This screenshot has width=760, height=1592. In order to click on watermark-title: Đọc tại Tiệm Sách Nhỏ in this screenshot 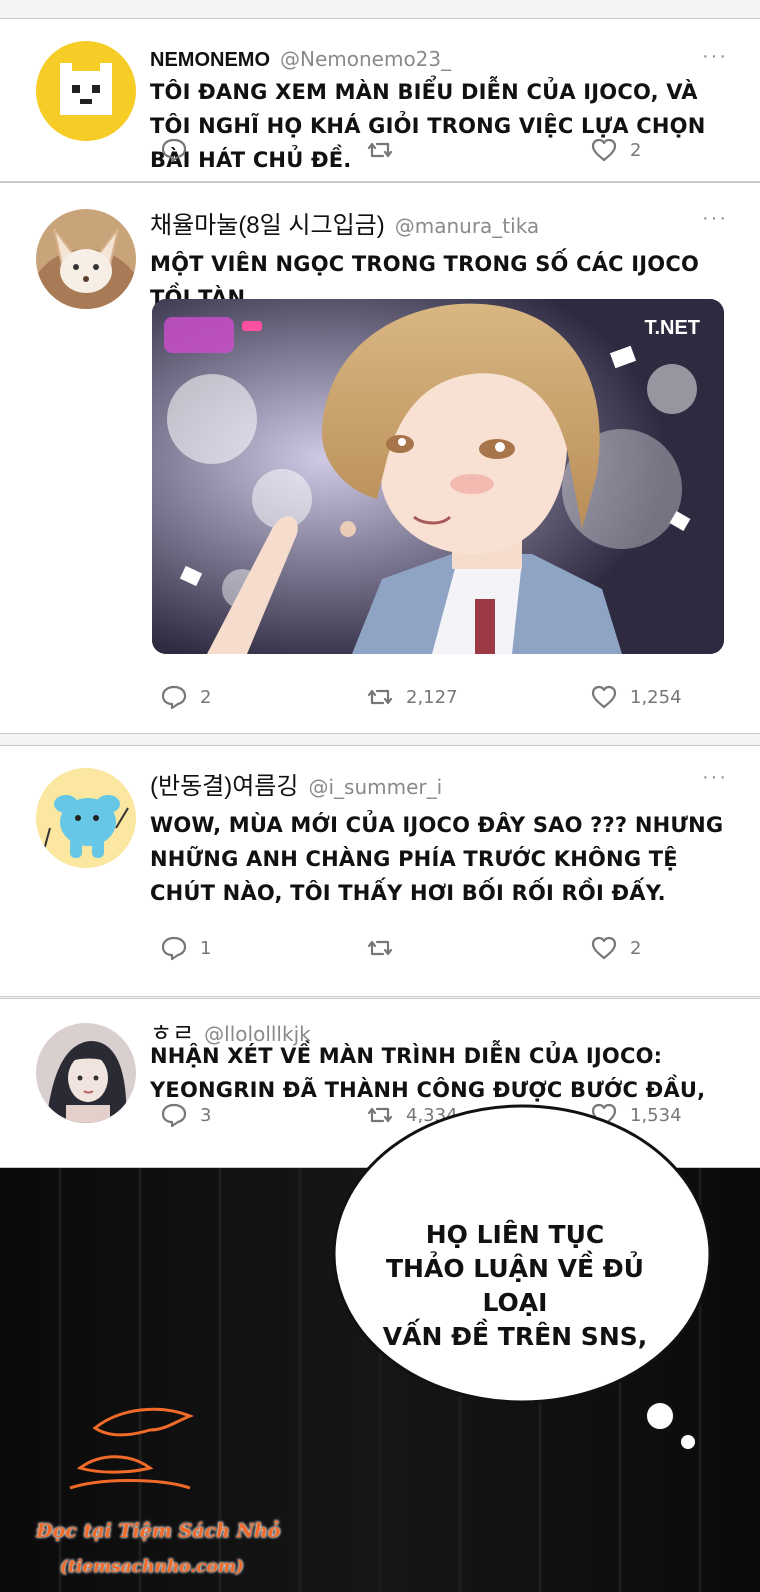, I will do `click(158, 1531)`.